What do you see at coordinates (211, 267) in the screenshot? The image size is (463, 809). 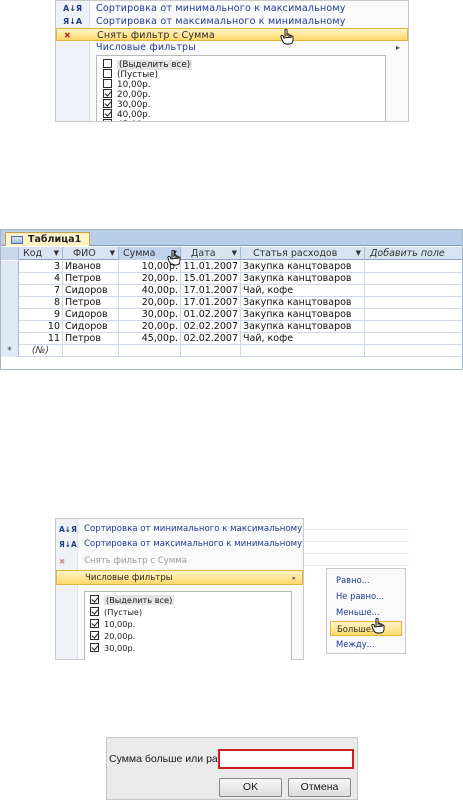 I see `cell-data: 11.01.2007` at bounding box center [211, 267].